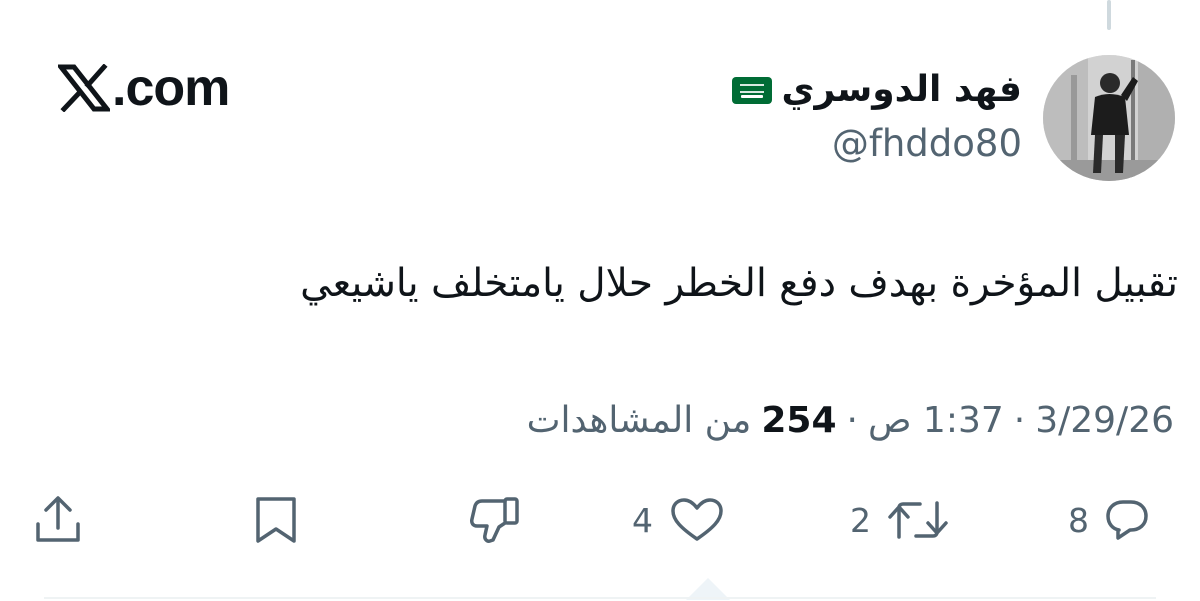 This screenshot has width=1200, height=601. What do you see at coordinates (697, 520) in the screenshot?
I see `heart-icon` at bounding box center [697, 520].